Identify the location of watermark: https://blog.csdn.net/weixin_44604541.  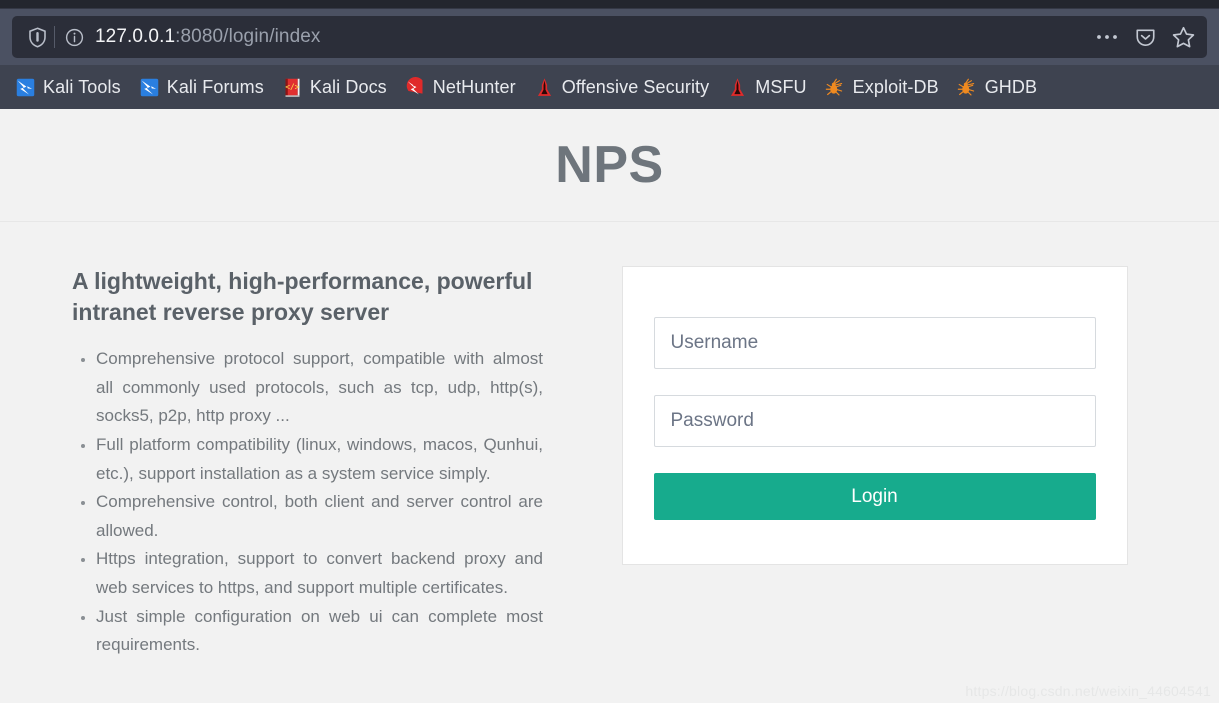
(1088, 691).